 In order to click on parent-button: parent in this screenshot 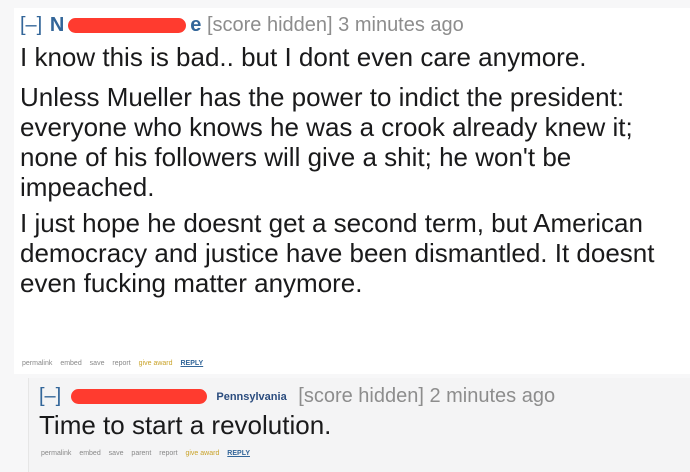, I will do `click(141, 453)`.